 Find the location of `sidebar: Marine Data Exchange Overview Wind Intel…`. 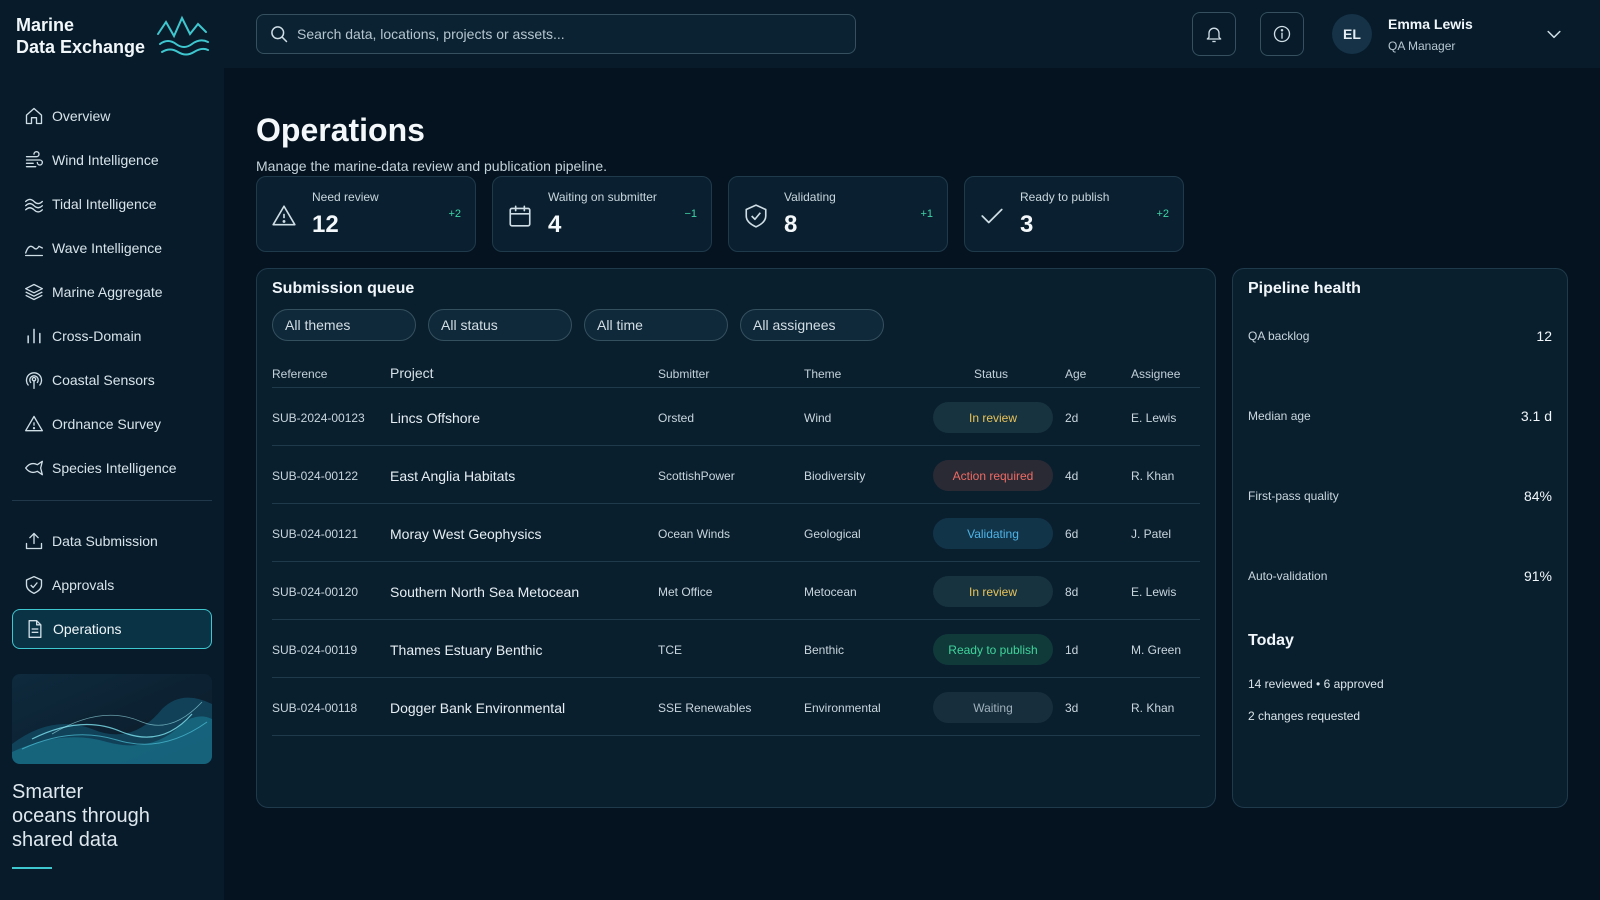

sidebar: Marine Data Exchange Overview Wind Intel… is located at coordinates (112, 450).